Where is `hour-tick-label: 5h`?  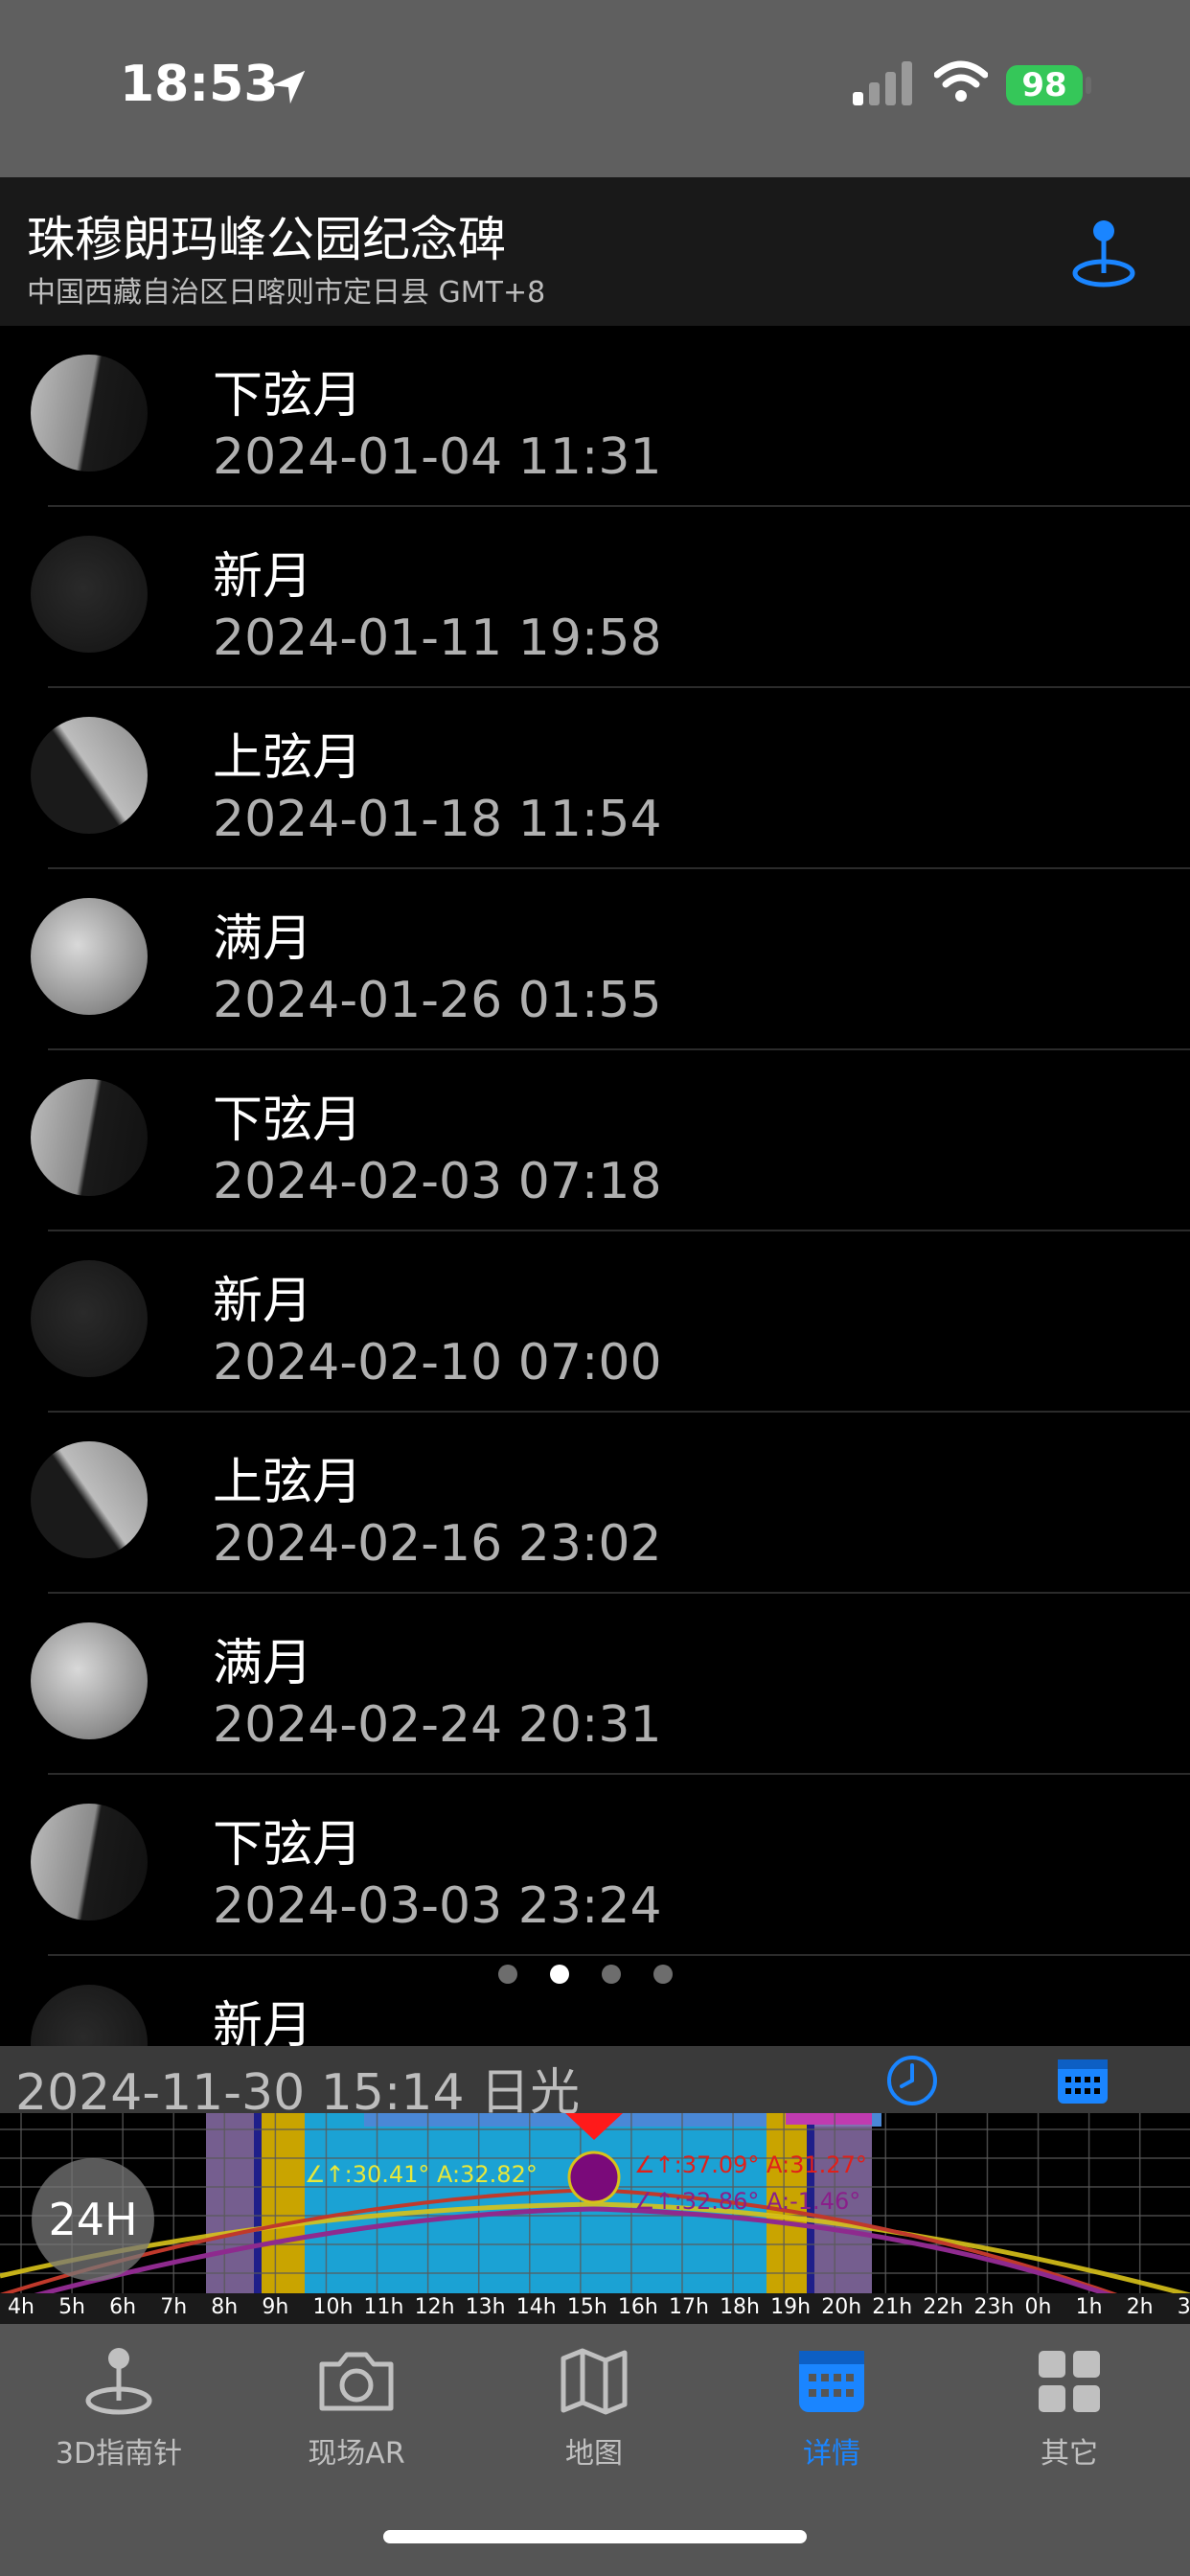
hour-tick-label: 5h is located at coordinates (72, 2307).